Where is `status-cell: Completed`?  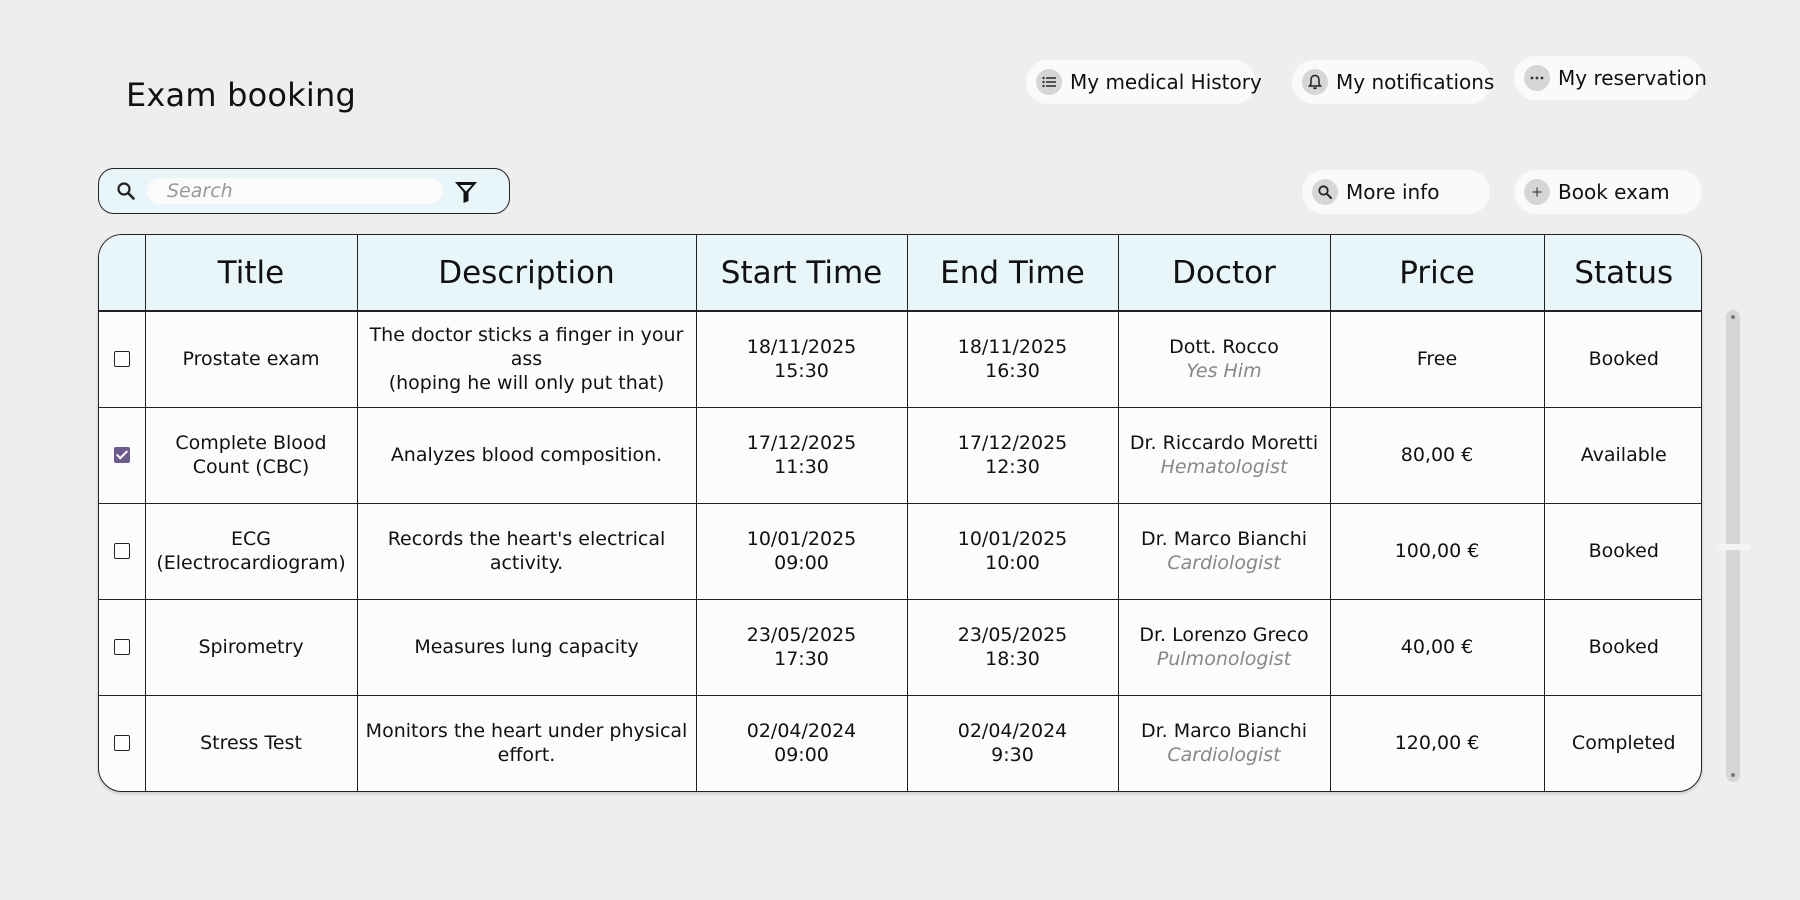 status-cell: Completed is located at coordinates (1622, 742).